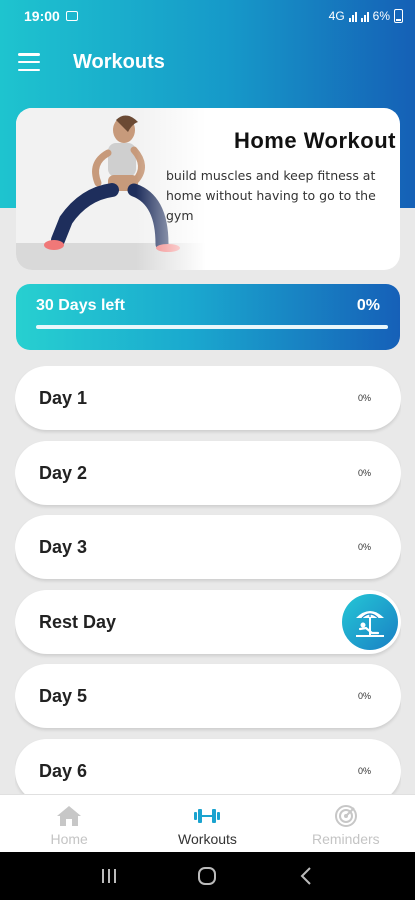 The height and width of the screenshot is (900, 415). Describe the element at coordinates (208, 547) in the screenshot. I see `day-item-3: Day 3 0%` at that location.